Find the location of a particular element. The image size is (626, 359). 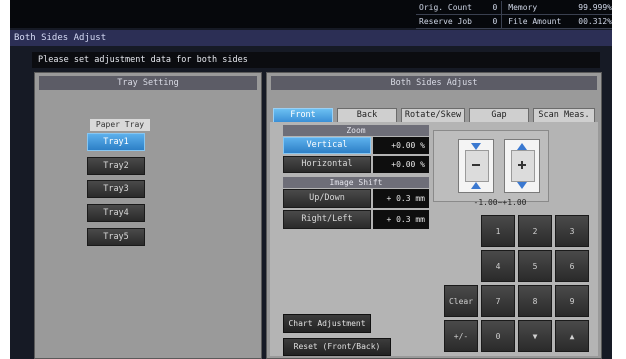

orig-count-label: Orig. Count is located at coordinates (445, 7).